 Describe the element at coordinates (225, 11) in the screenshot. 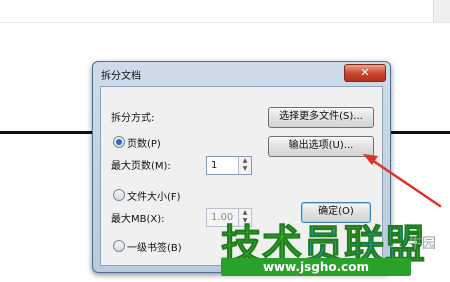

I see `document-top-bar` at that location.